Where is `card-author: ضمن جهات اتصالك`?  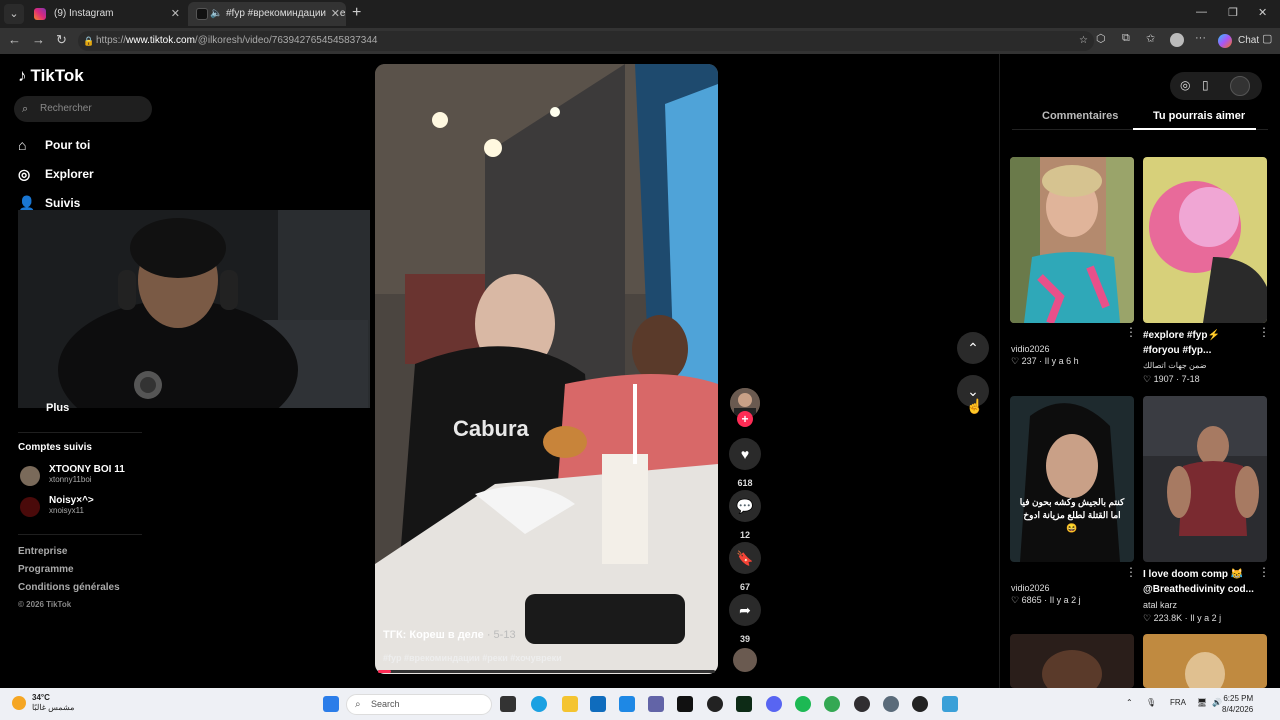
card-author: ضمن جهات اتصالك is located at coordinates (1175, 365).